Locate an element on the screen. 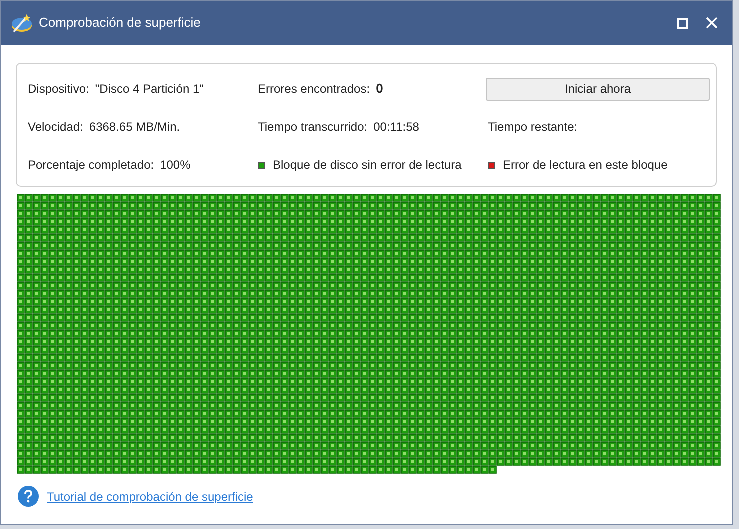 The height and width of the screenshot is (529, 739). help-icon is located at coordinates (28, 496).